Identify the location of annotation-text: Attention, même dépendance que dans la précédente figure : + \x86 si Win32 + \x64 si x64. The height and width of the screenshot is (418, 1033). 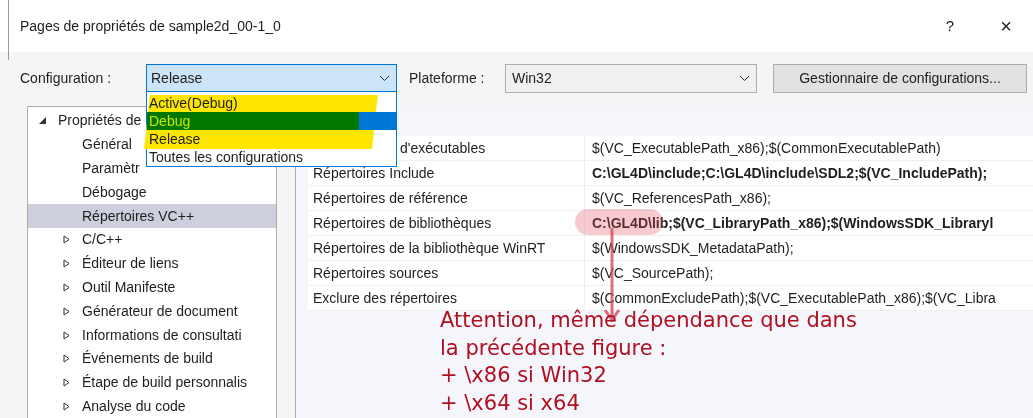
(648, 362).